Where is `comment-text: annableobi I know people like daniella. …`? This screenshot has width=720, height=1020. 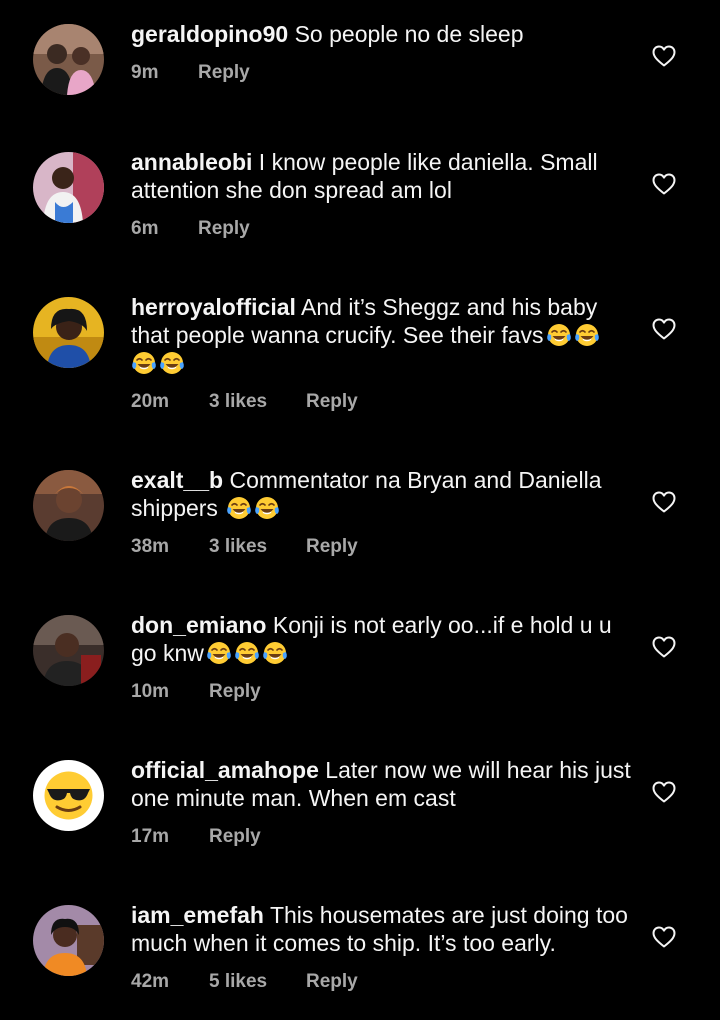
comment-text: annableobi I know people like daniella. … is located at coordinates (381, 176).